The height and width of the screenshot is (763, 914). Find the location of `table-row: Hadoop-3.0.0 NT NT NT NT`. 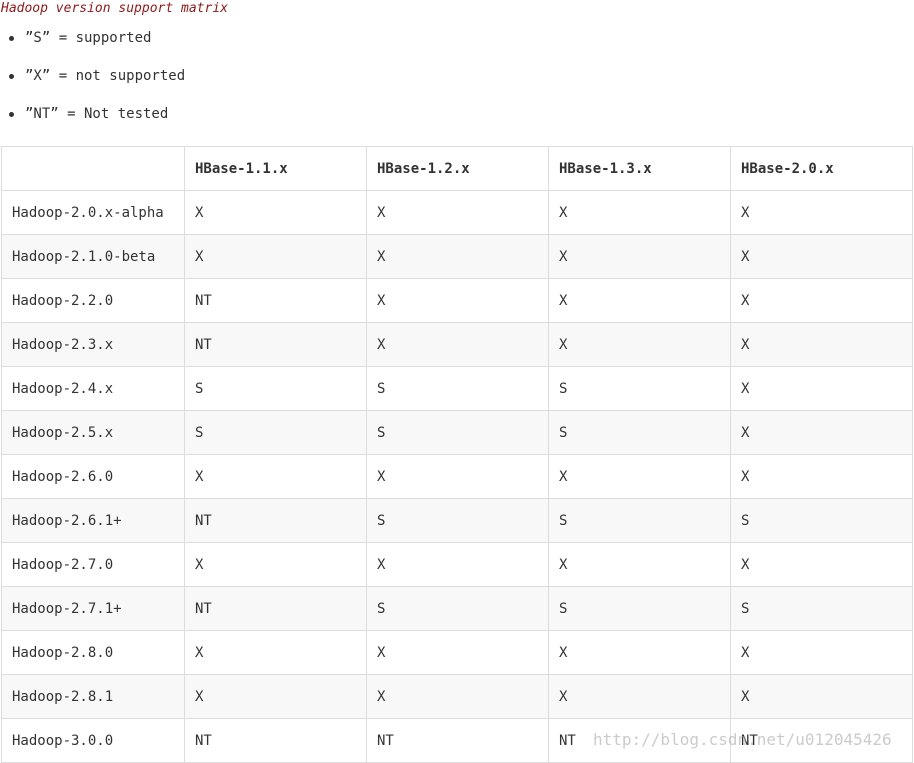

table-row: Hadoop-3.0.0 NT NT NT NT is located at coordinates (457, 740).